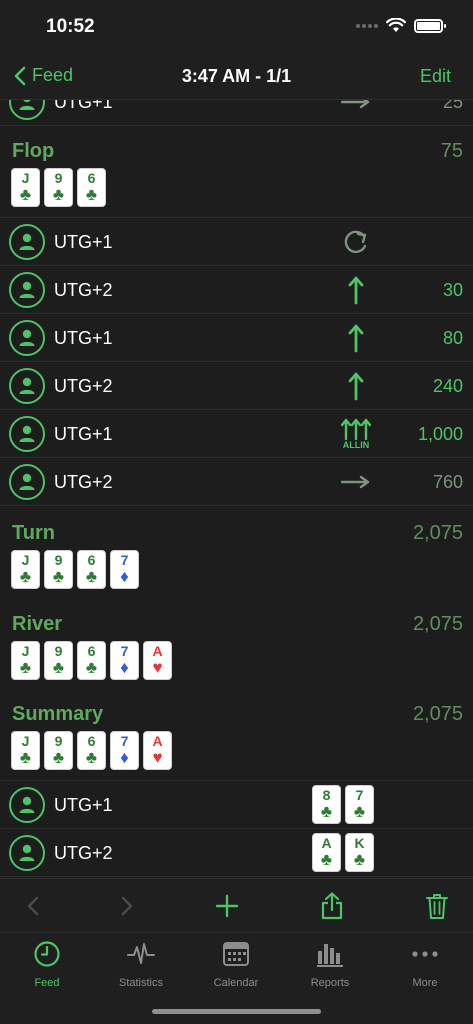 This screenshot has width=473, height=1024. I want to click on playing-card: 9 ♣, so click(58, 569).